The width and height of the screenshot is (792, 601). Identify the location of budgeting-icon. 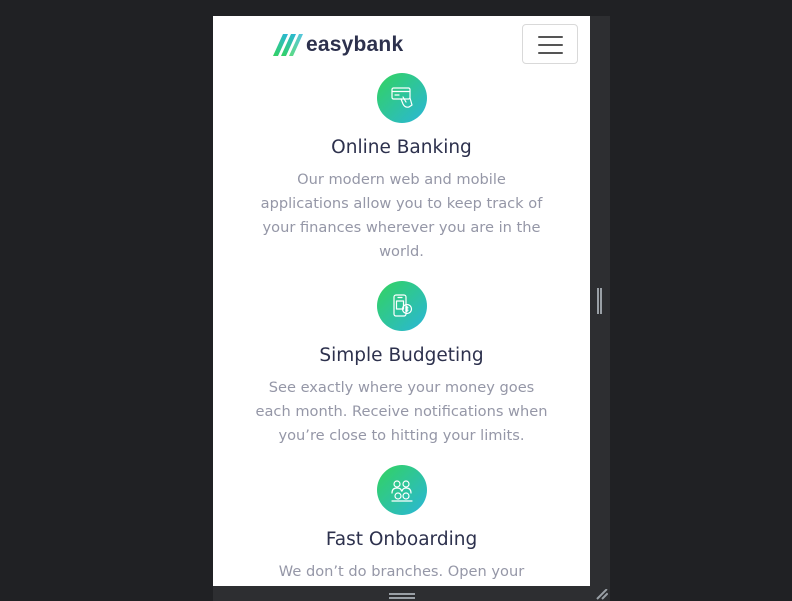
(401, 306).